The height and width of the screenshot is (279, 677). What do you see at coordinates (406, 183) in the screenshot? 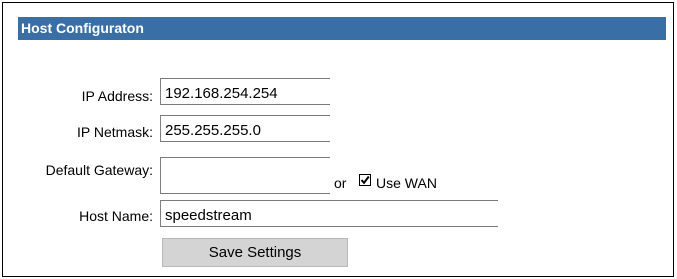
I see `use-wan-label: Use WAN` at bounding box center [406, 183].